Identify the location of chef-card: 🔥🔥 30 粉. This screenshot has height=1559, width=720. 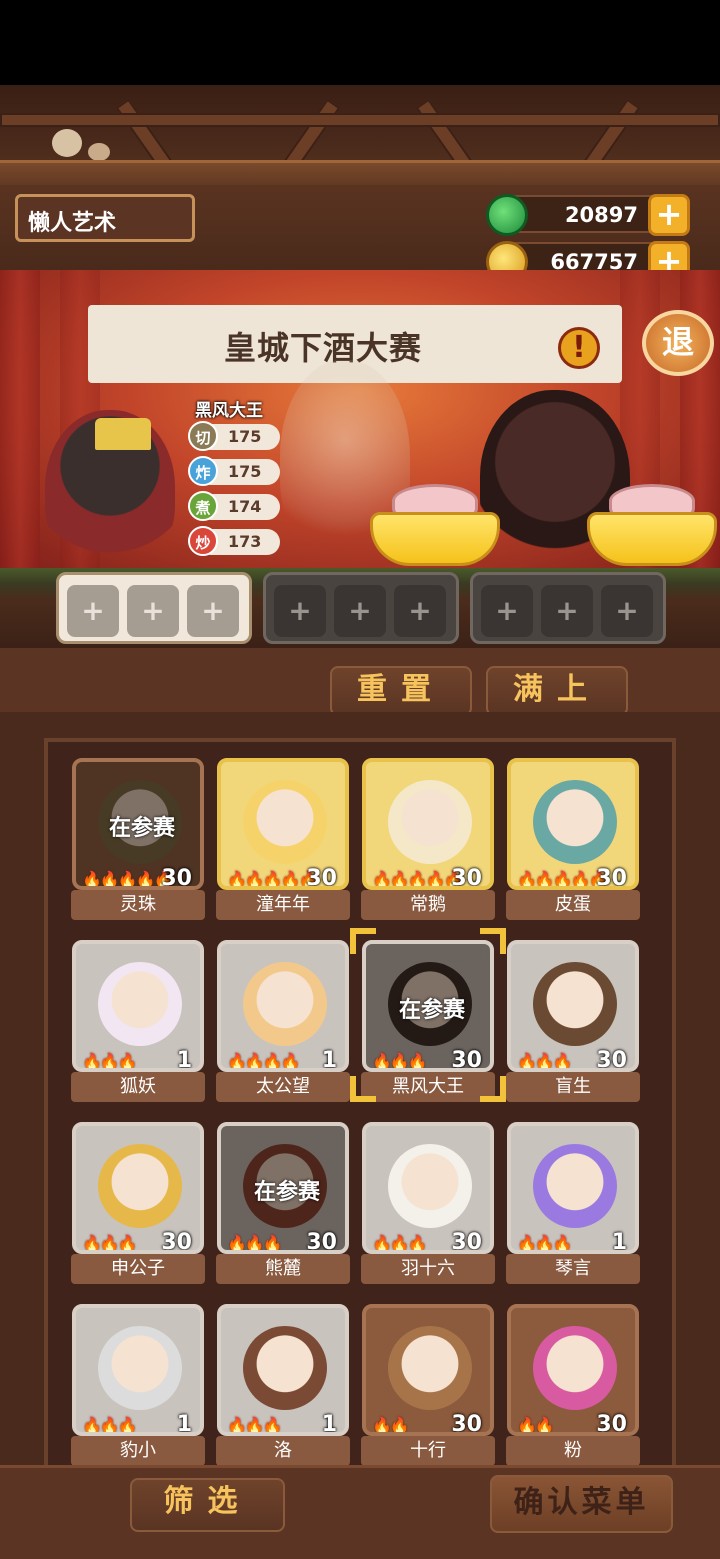
(573, 1385).